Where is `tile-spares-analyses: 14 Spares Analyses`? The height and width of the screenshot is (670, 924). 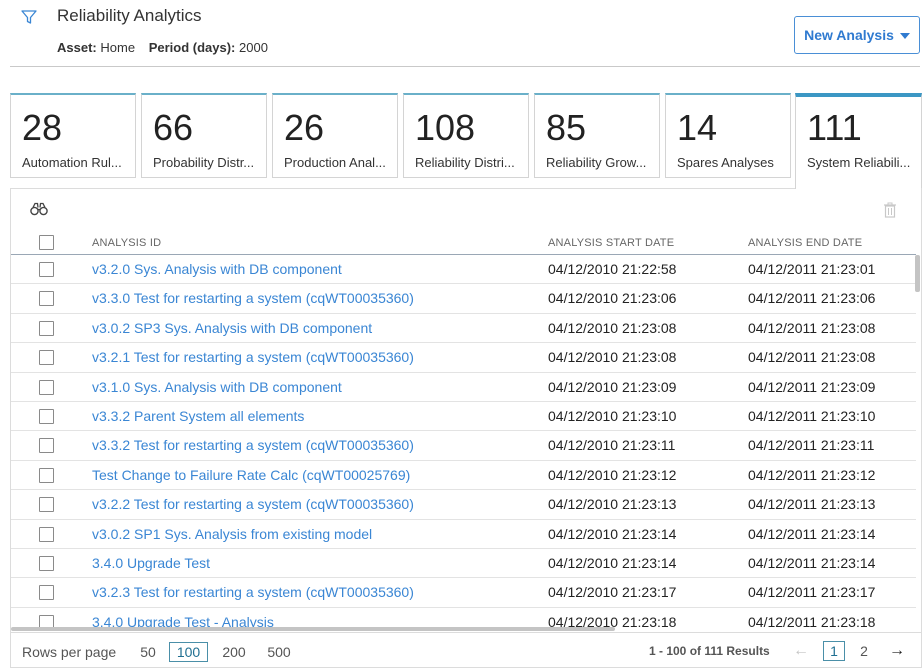 tile-spares-analyses: 14 Spares Analyses is located at coordinates (728, 135).